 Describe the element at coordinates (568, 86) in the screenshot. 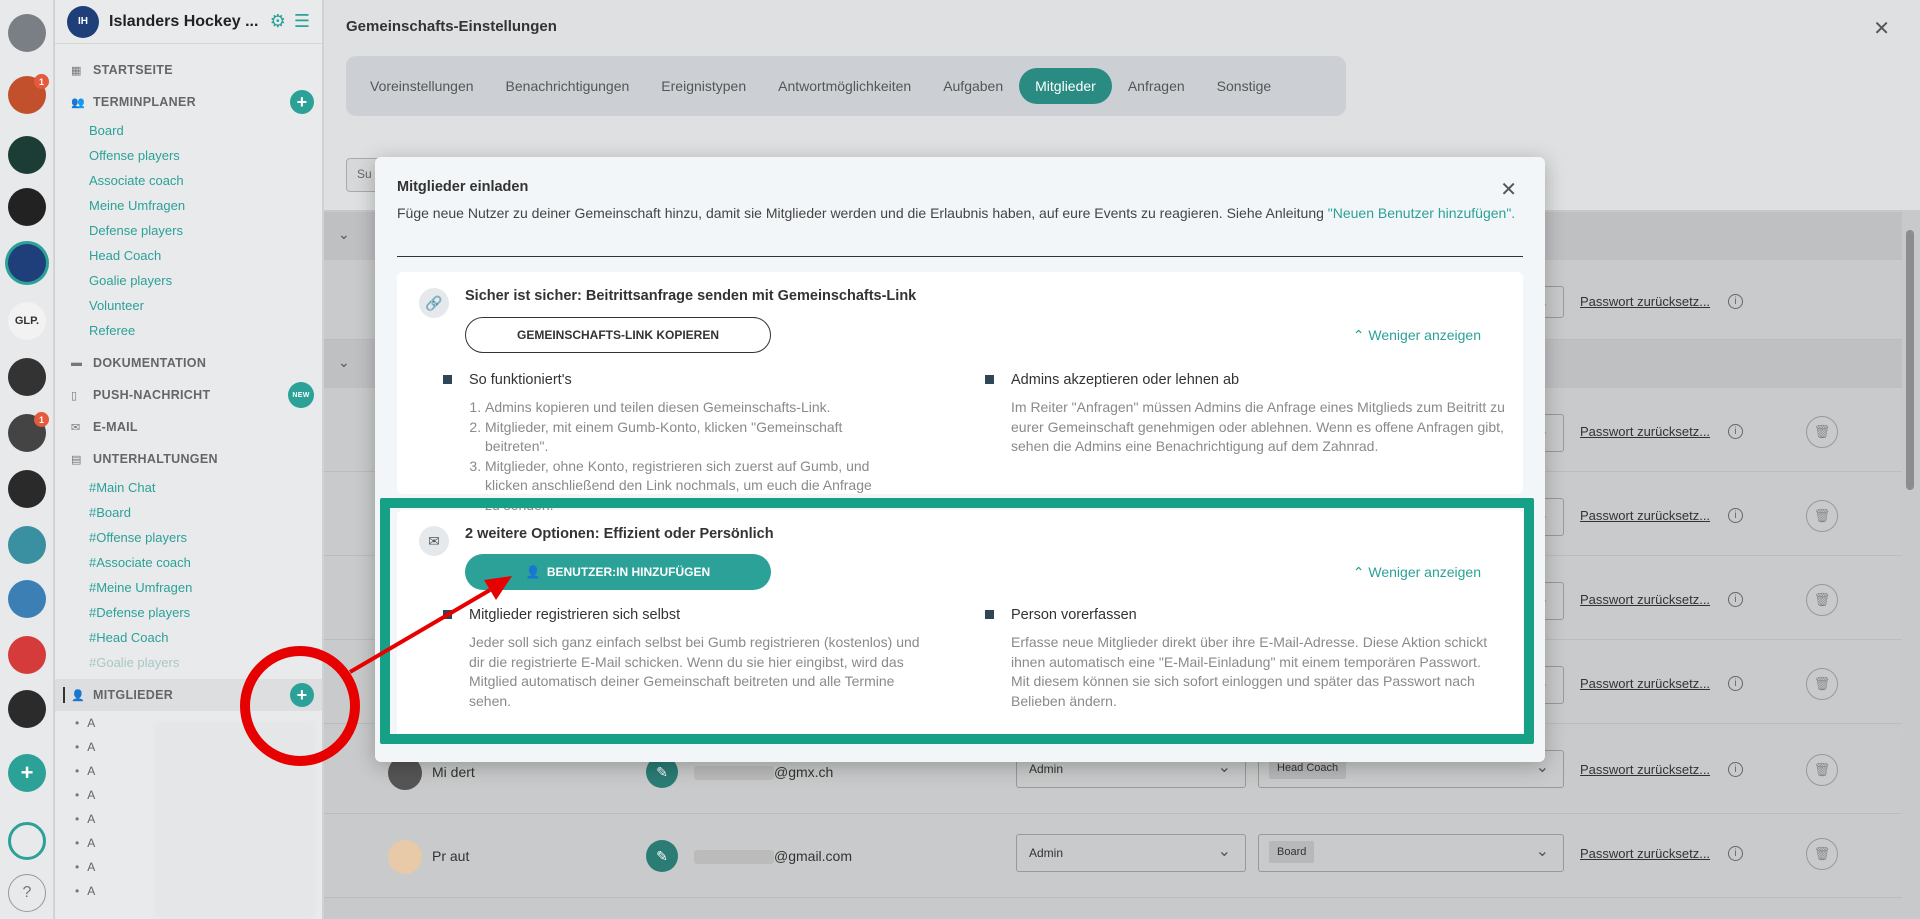

I see `tab-benachrichtigungen: Benachrichtigungen` at that location.